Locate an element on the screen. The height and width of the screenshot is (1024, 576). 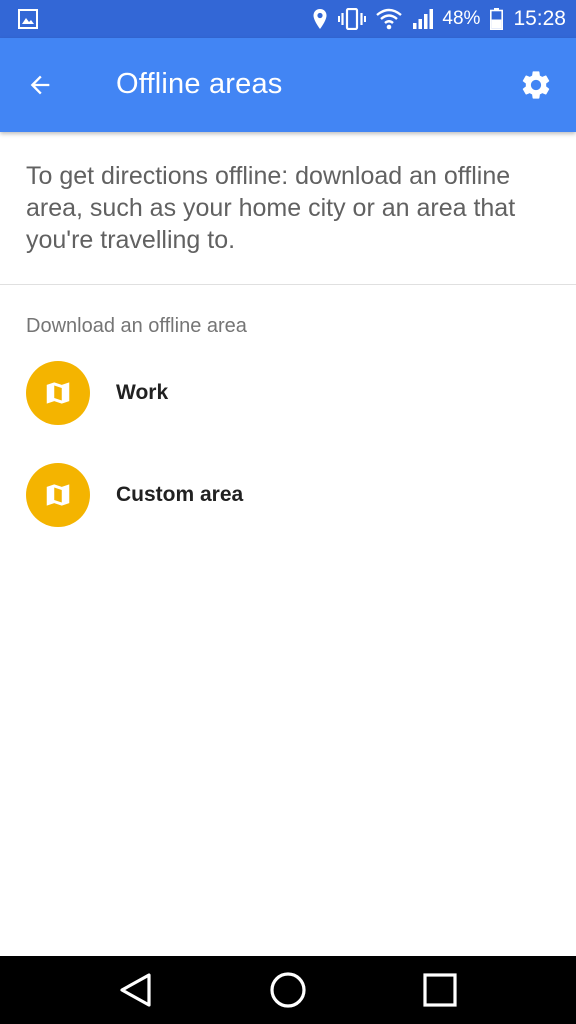
status-bar: 48% 15:28 is located at coordinates (288, 19).